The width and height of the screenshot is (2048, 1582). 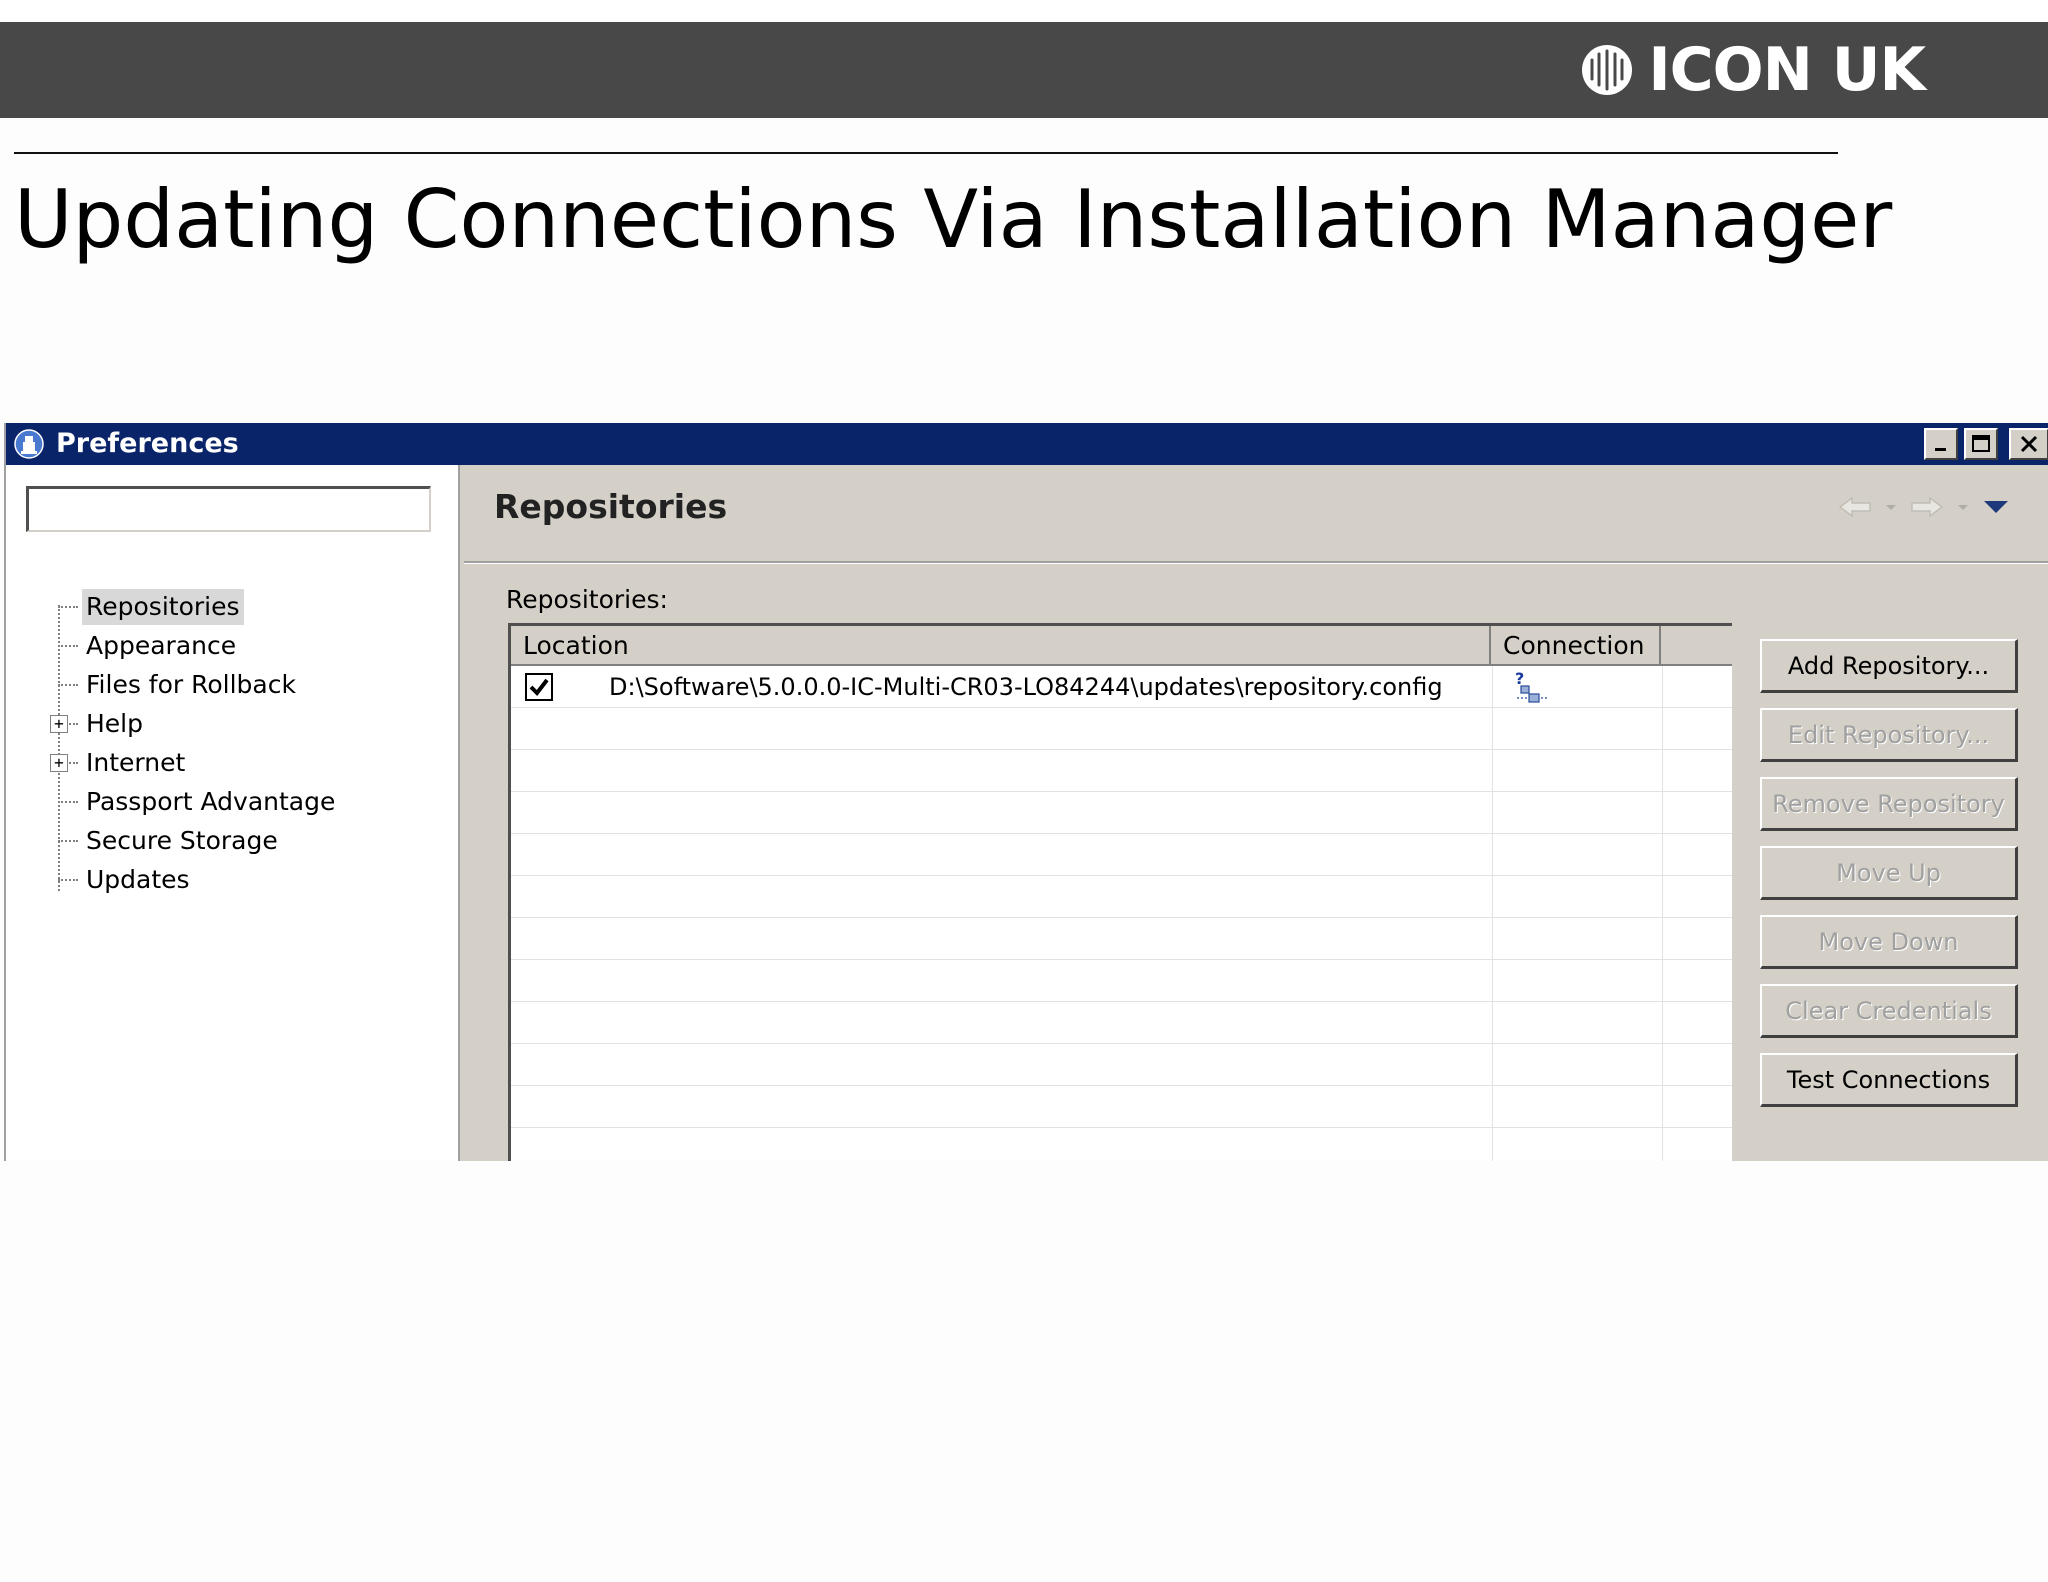 I want to click on sidebar-item-repositories: Repositories, so click(x=216, y=607).